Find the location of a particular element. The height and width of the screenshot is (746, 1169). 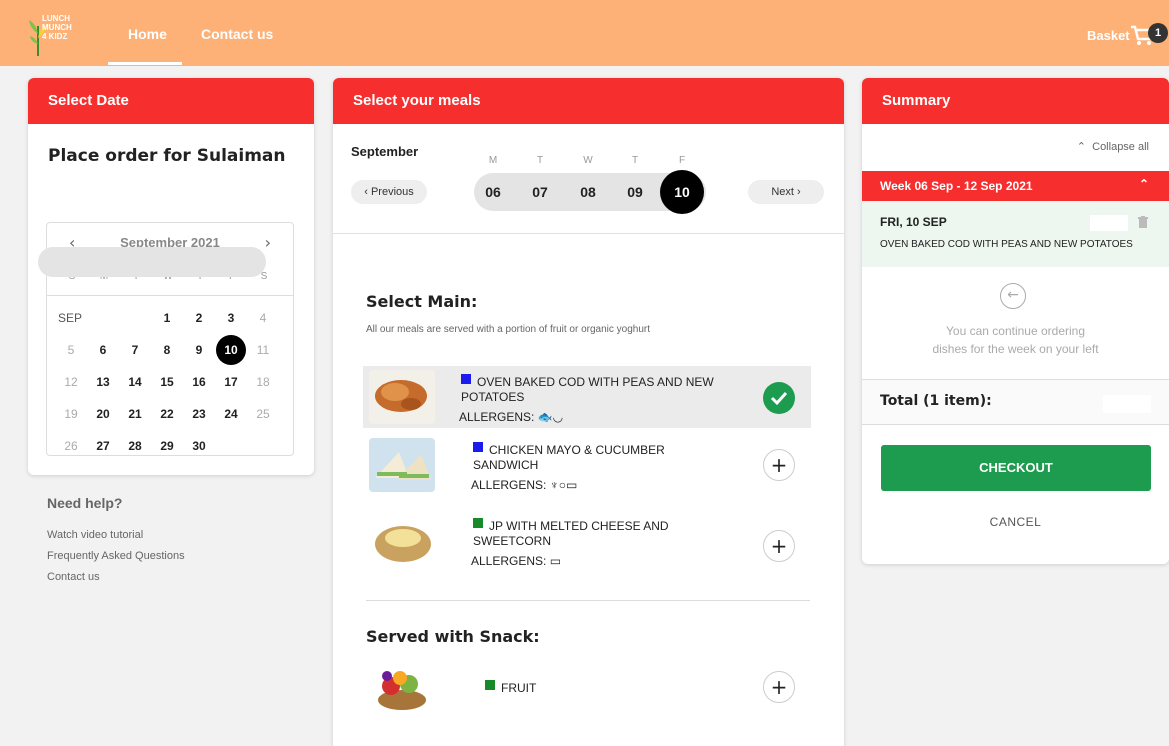

summary-heading: Summary is located at coordinates (1015, 101).